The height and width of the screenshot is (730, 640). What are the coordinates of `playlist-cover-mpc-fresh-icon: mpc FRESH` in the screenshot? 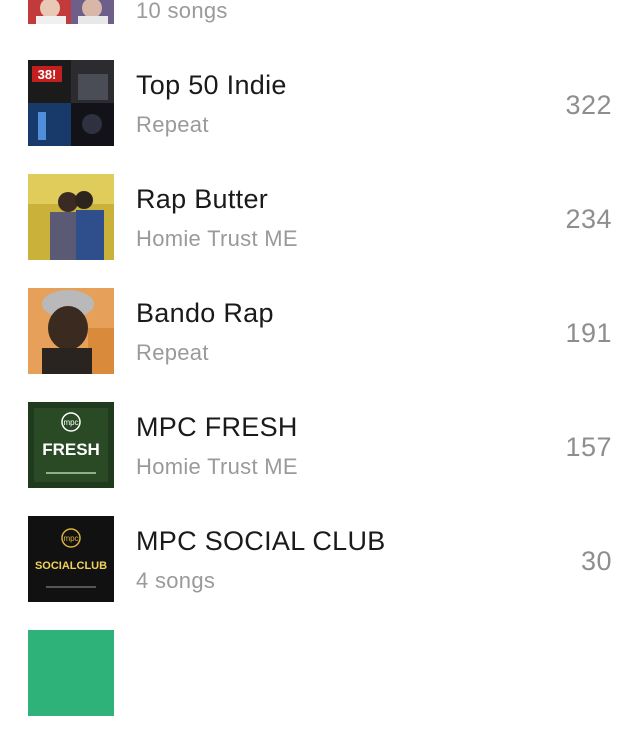 It's located at (71, 445).